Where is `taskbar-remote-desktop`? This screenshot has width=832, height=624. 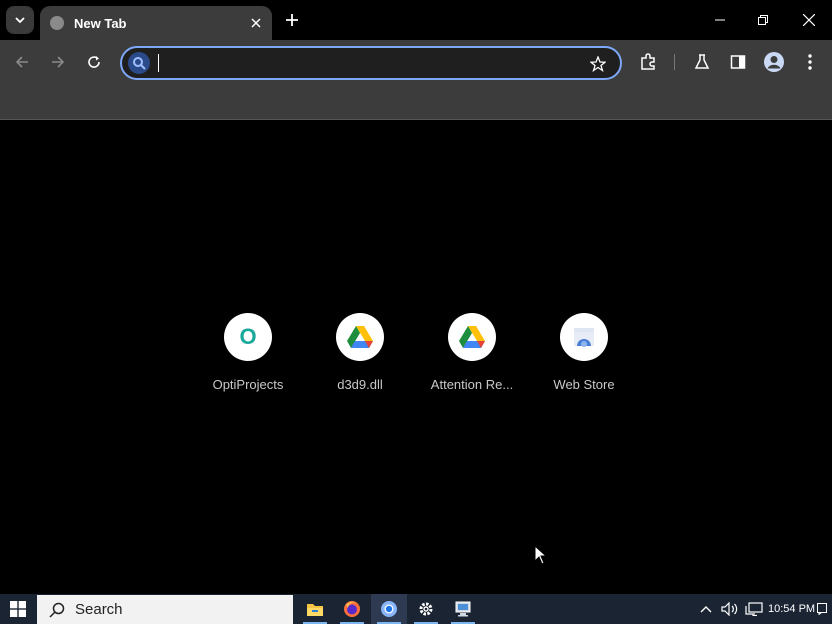 taskbar-remote-desktop is located at coordinates (463, 609).